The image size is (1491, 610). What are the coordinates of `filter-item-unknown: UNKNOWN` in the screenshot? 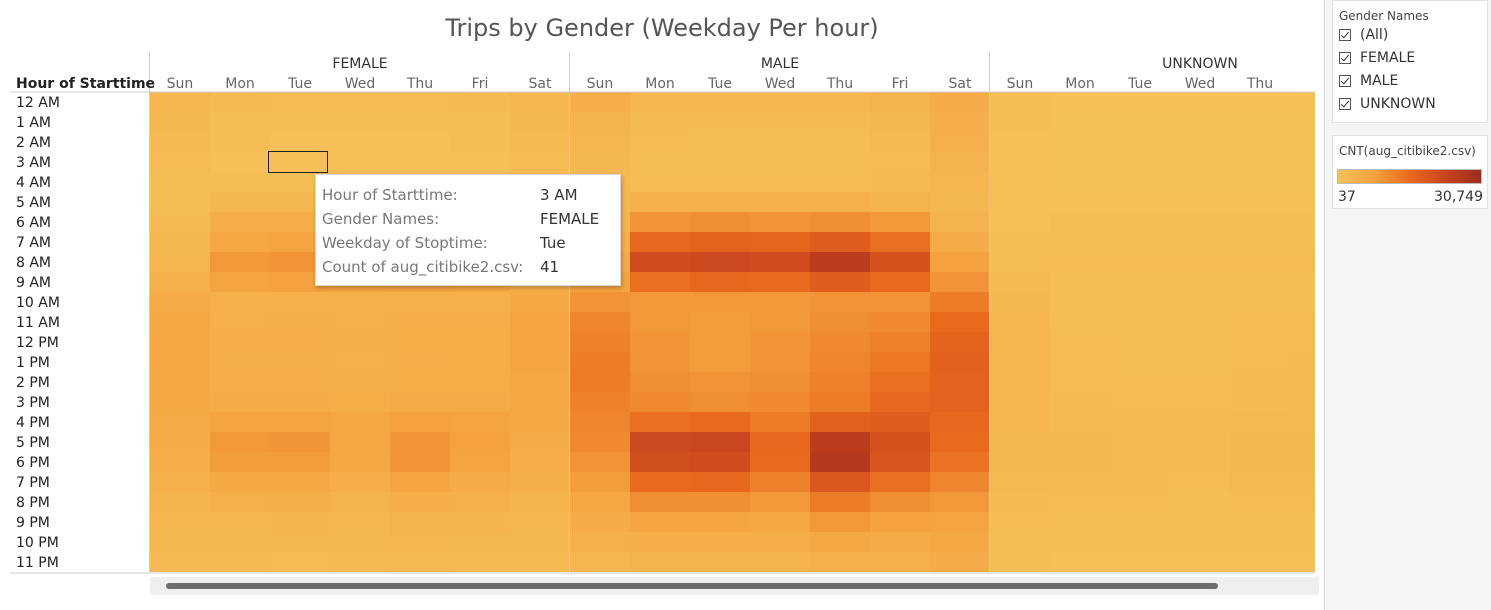 It's located at (1410, 103).